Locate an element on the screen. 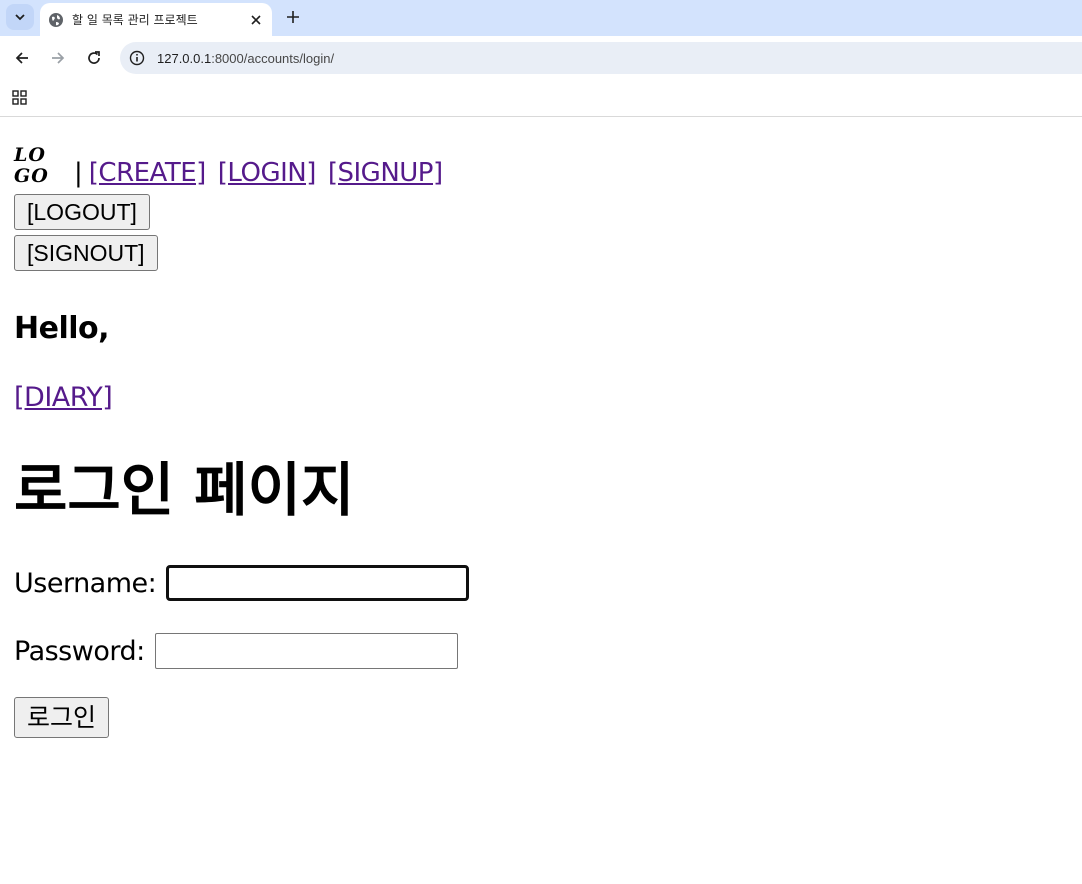 The height and width of the screenshot is (884, 1082). logout-button: [LOGOUT] is located at coordinates (82, 212).